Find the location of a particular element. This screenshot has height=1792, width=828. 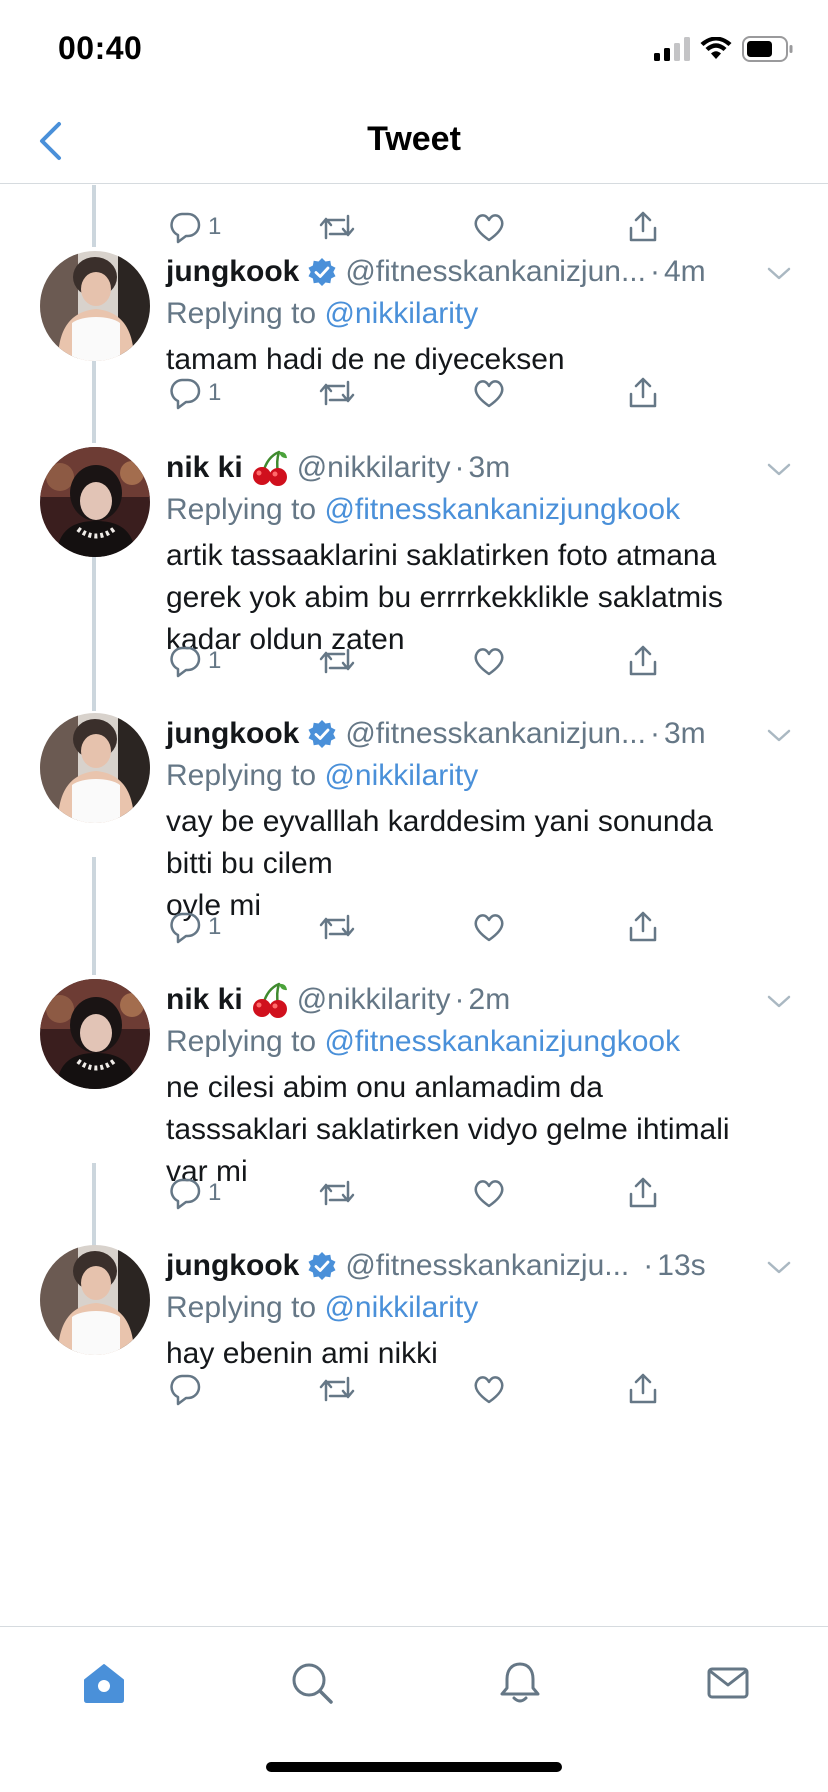

signal-icon is located at coordinates (672, 49).